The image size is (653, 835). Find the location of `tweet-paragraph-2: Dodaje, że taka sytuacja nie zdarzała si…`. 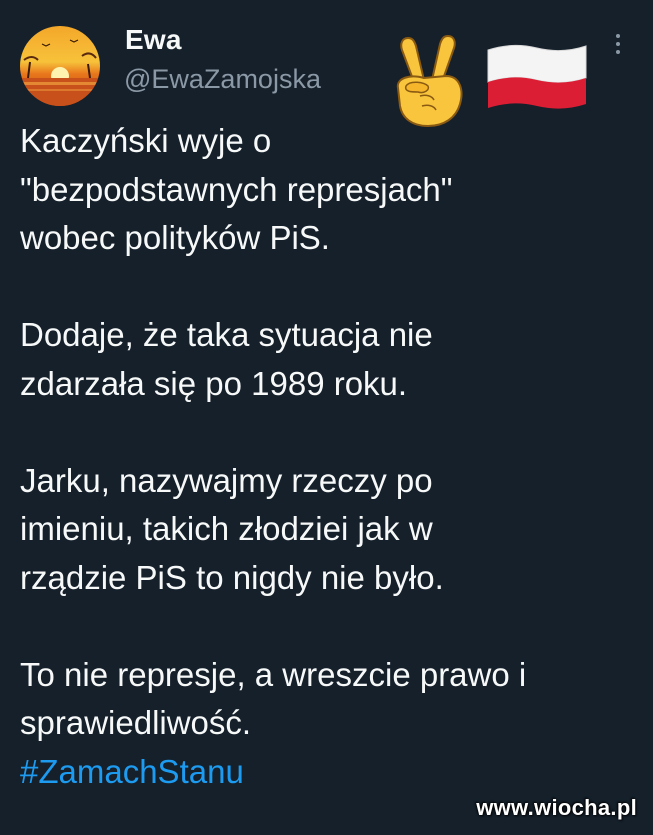

tweet-paragraph-2: Dodaje, że taka sytuacja nie zdarzała si… is located at coordinates (226, 359).